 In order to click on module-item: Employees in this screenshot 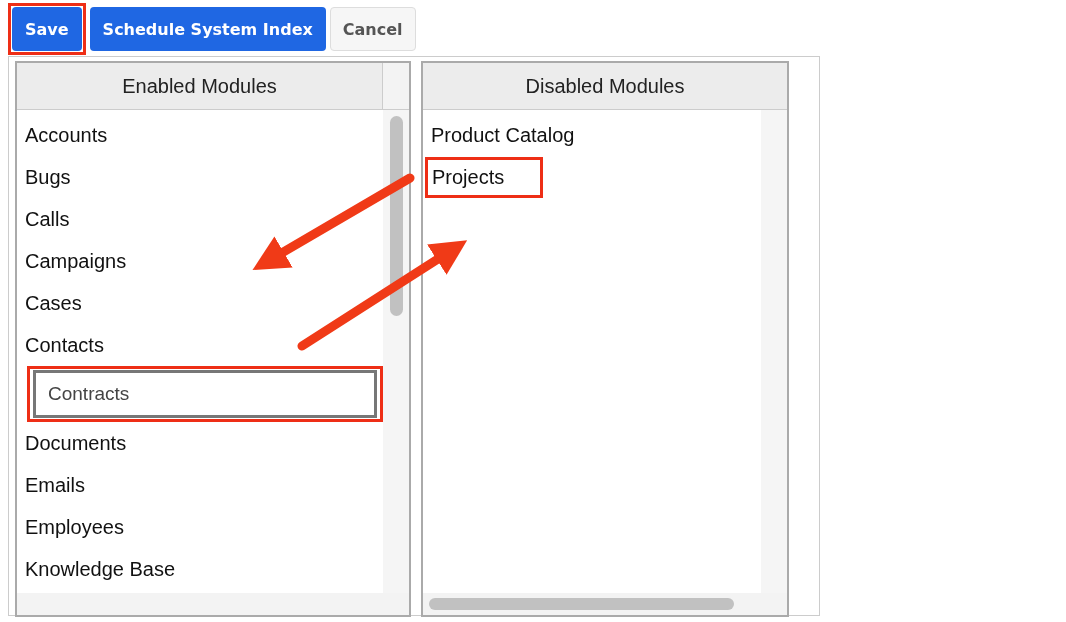, I will do `click(74, 527)`.